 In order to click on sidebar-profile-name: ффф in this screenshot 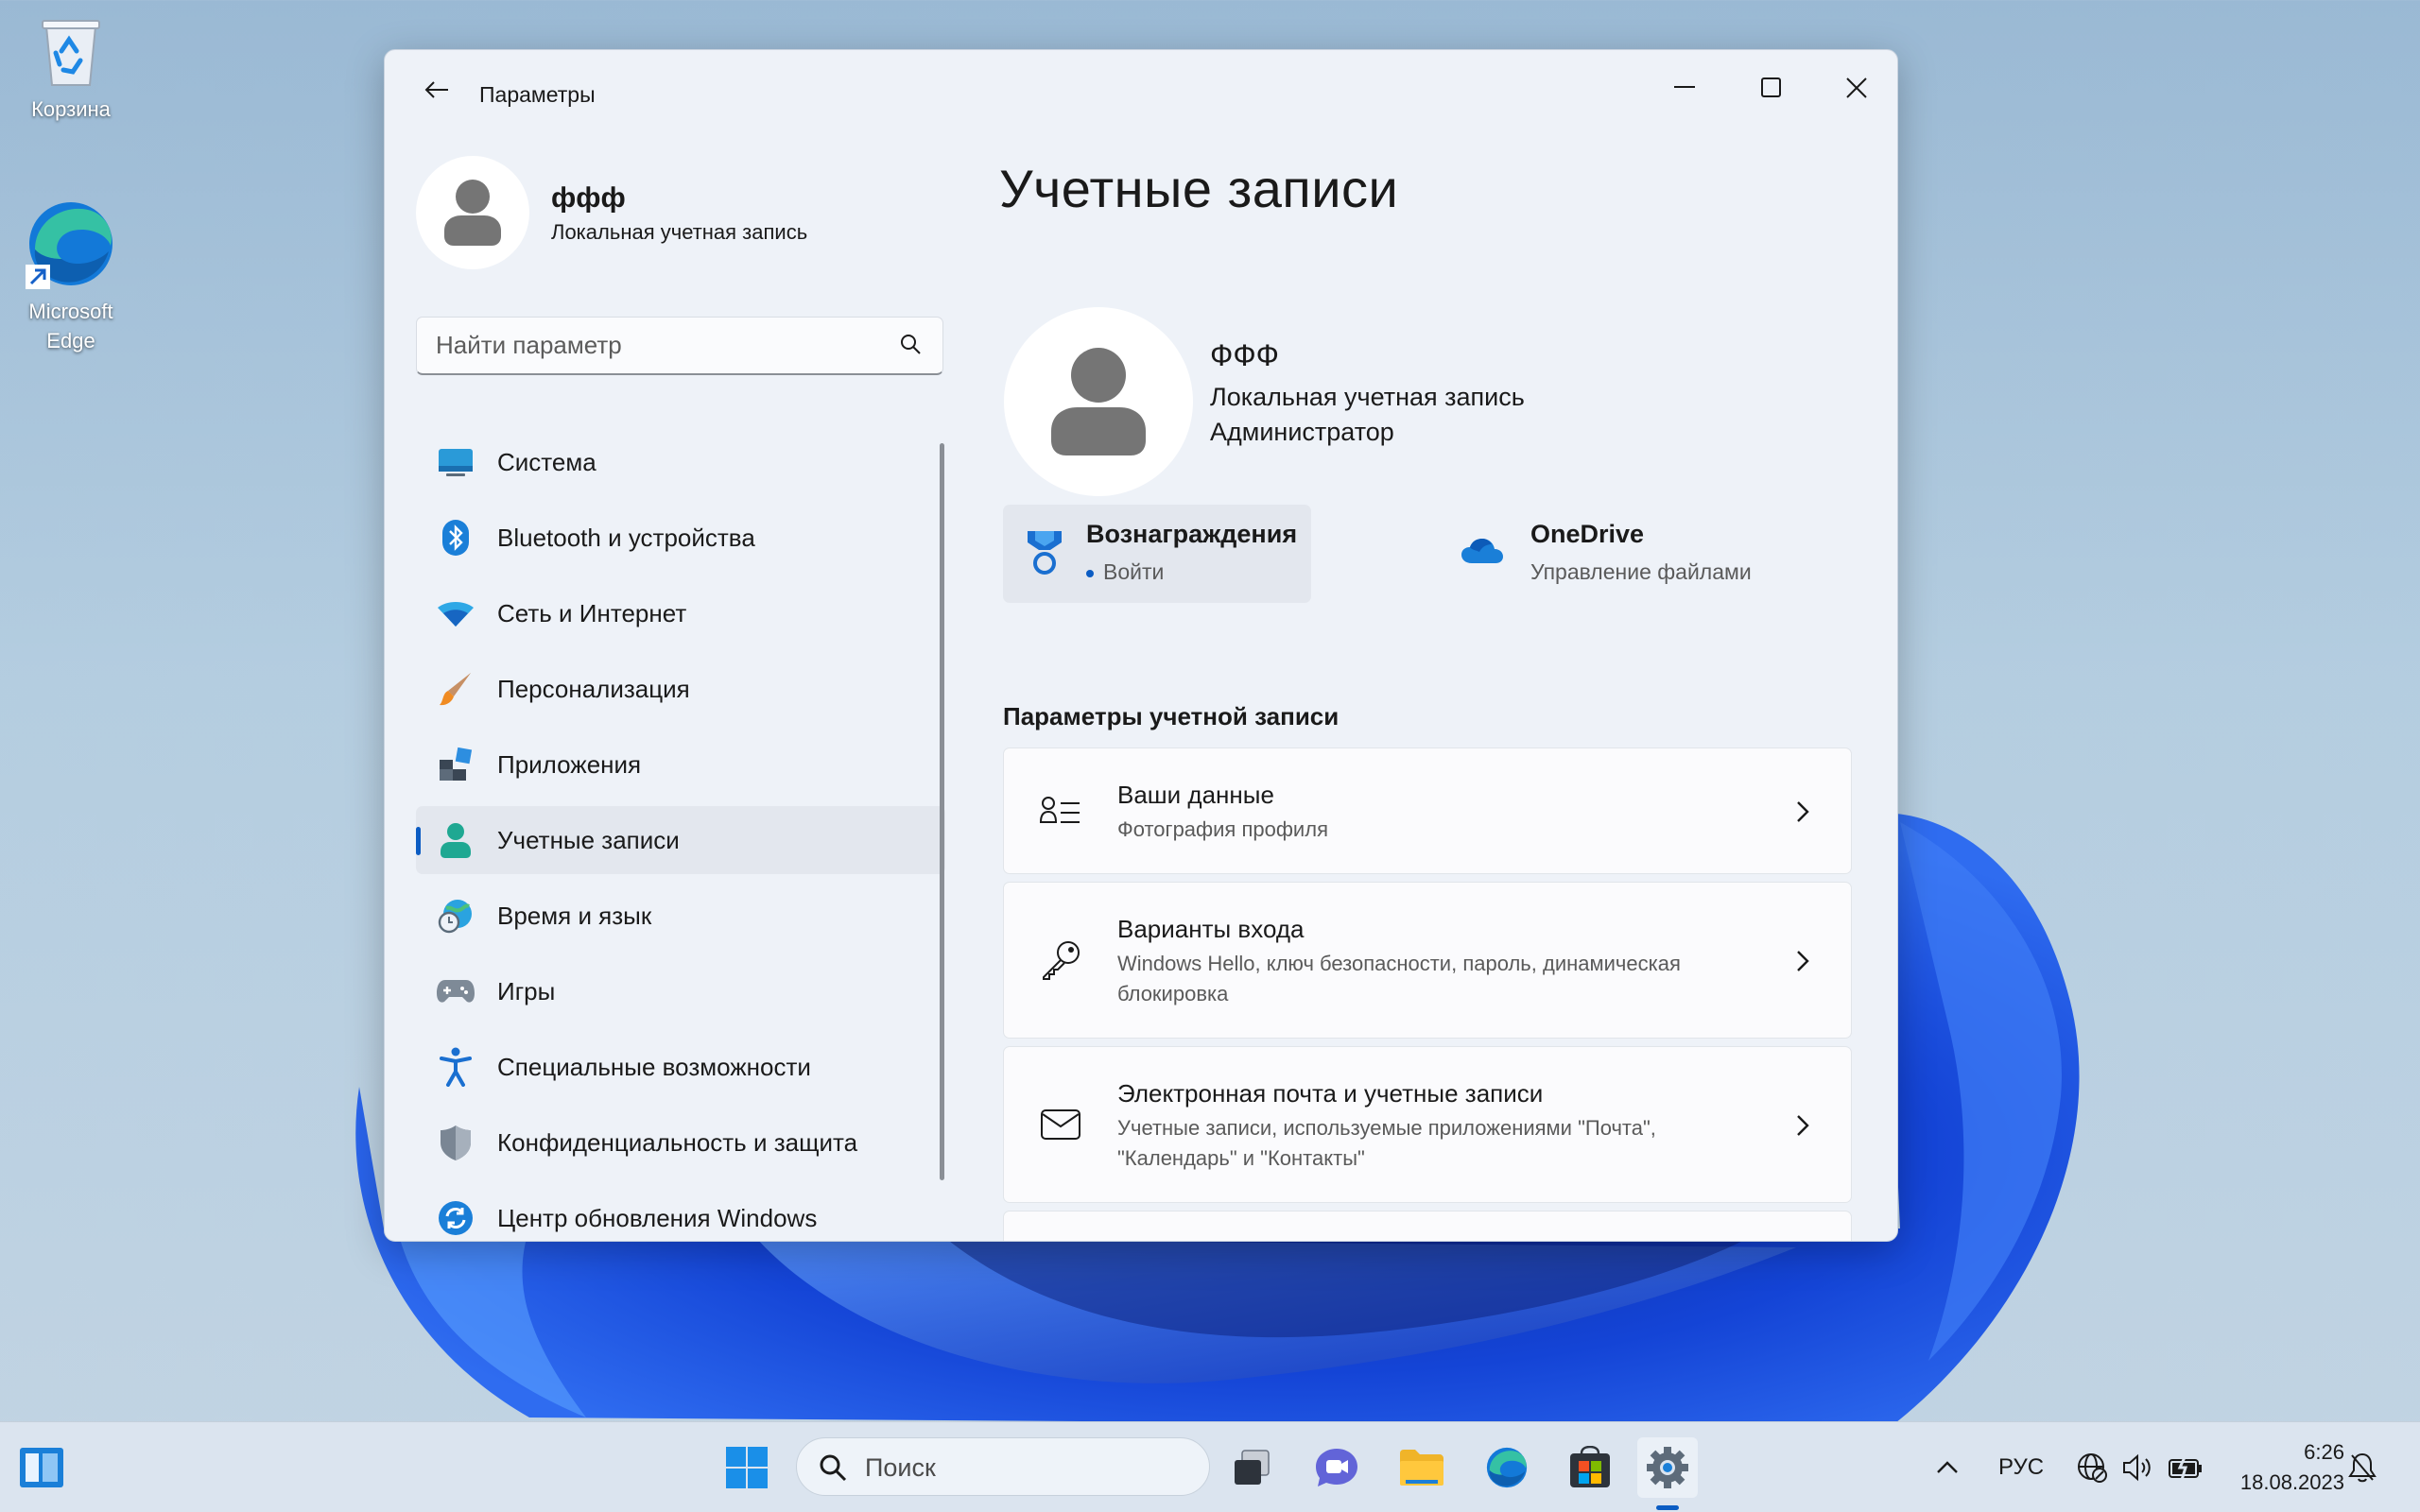, I will do `click(589, 198)`.